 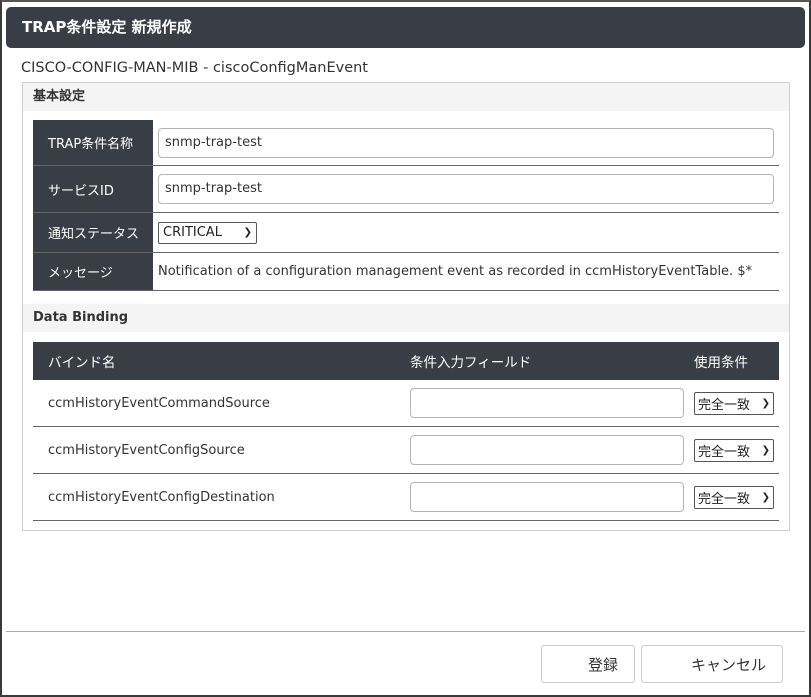 What do you see at coordinates (161, 497) in the screenshot?
I see `bind-name: ccmHistoryEventConfigDestination` at bounding box center [161, 497].